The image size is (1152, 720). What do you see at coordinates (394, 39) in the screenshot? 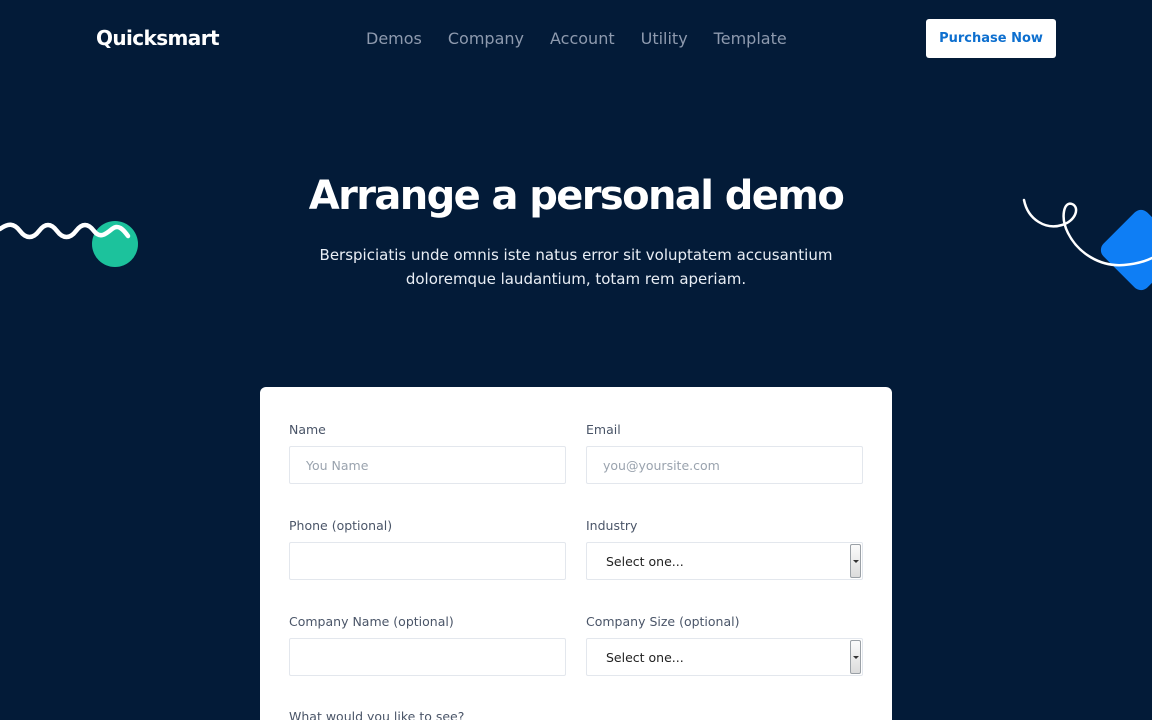
I see `nav-demos: Demos` at bounding box center [394, 39].